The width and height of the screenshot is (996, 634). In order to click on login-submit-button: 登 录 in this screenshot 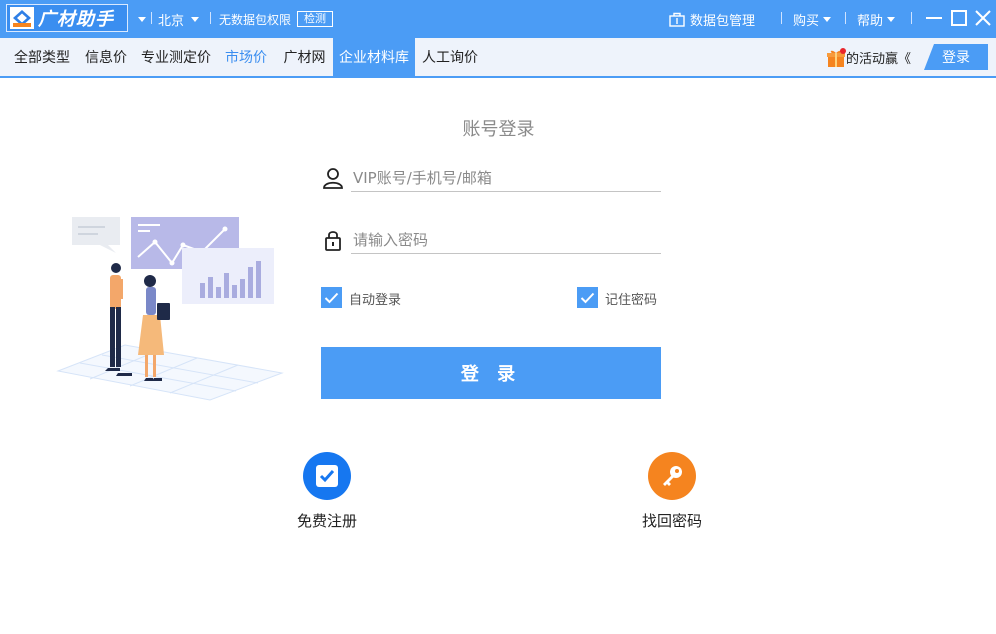, I will do `click(491, 373)`.